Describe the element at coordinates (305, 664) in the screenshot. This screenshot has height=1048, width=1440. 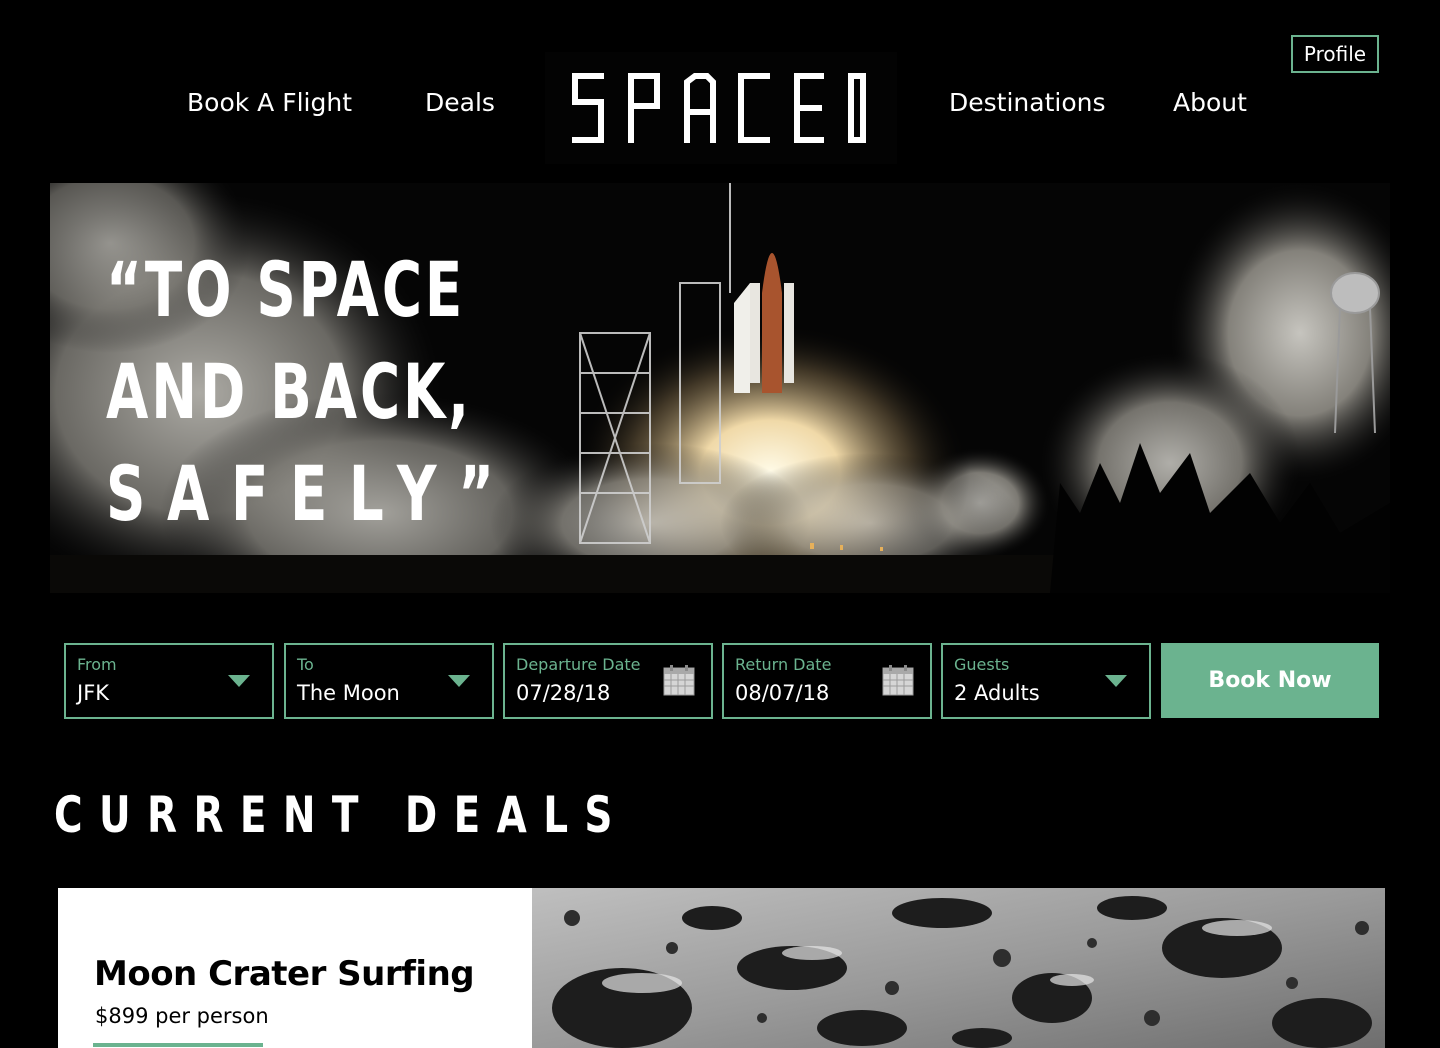
I see `to-label: To` at that location.